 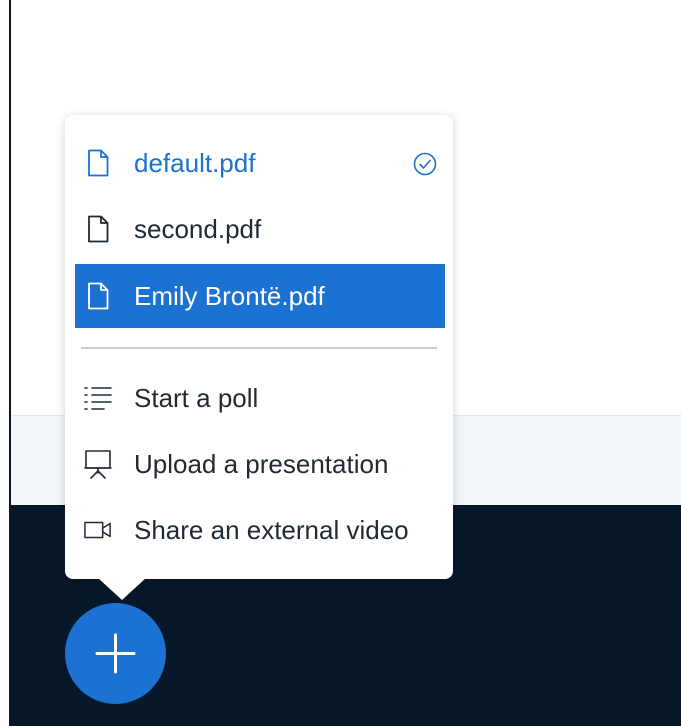 What do you see at coordinates (195, 162) in the screenshot?
I see `presentation-item-label: default.pdf` at bounding box center [195, 162].